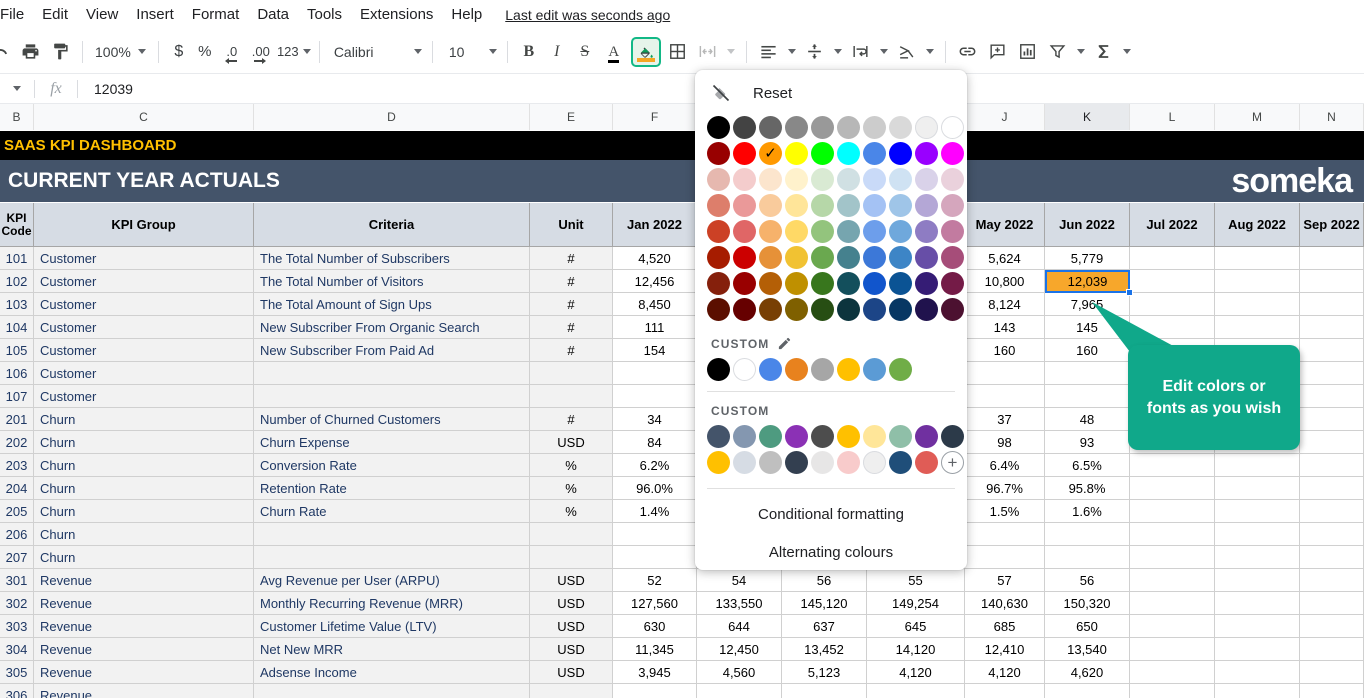  I want to click on cell-group-102: Customer, so click(144, 281).